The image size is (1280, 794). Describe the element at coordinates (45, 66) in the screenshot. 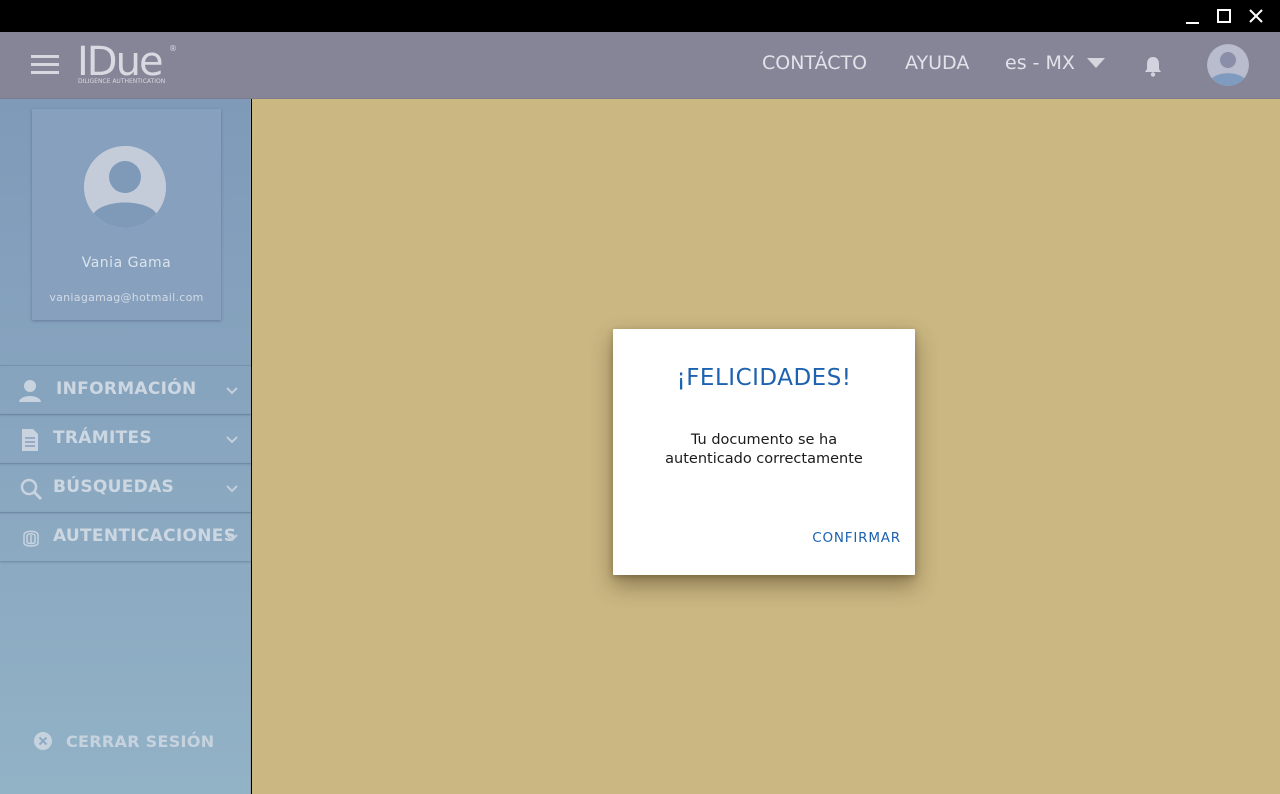

I see `hamburger-menu-icon` at that location.